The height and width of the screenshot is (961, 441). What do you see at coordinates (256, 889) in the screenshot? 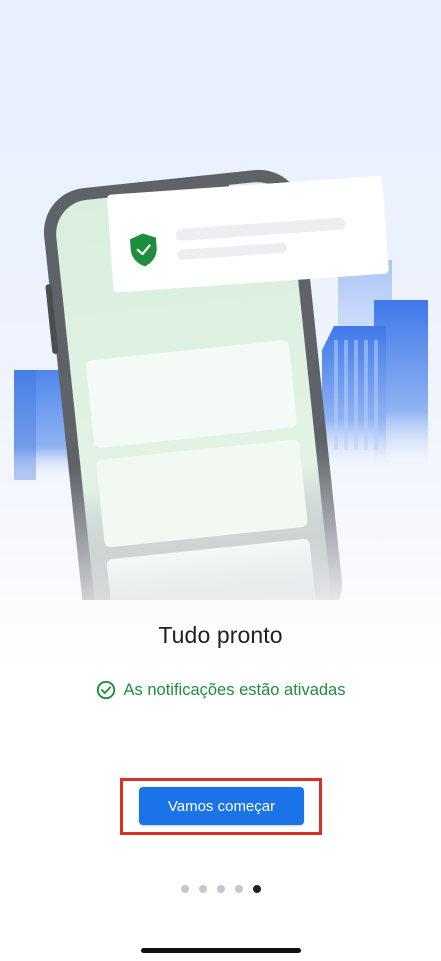
I see `page-dot-5-active` at bounding box center [256, 889].